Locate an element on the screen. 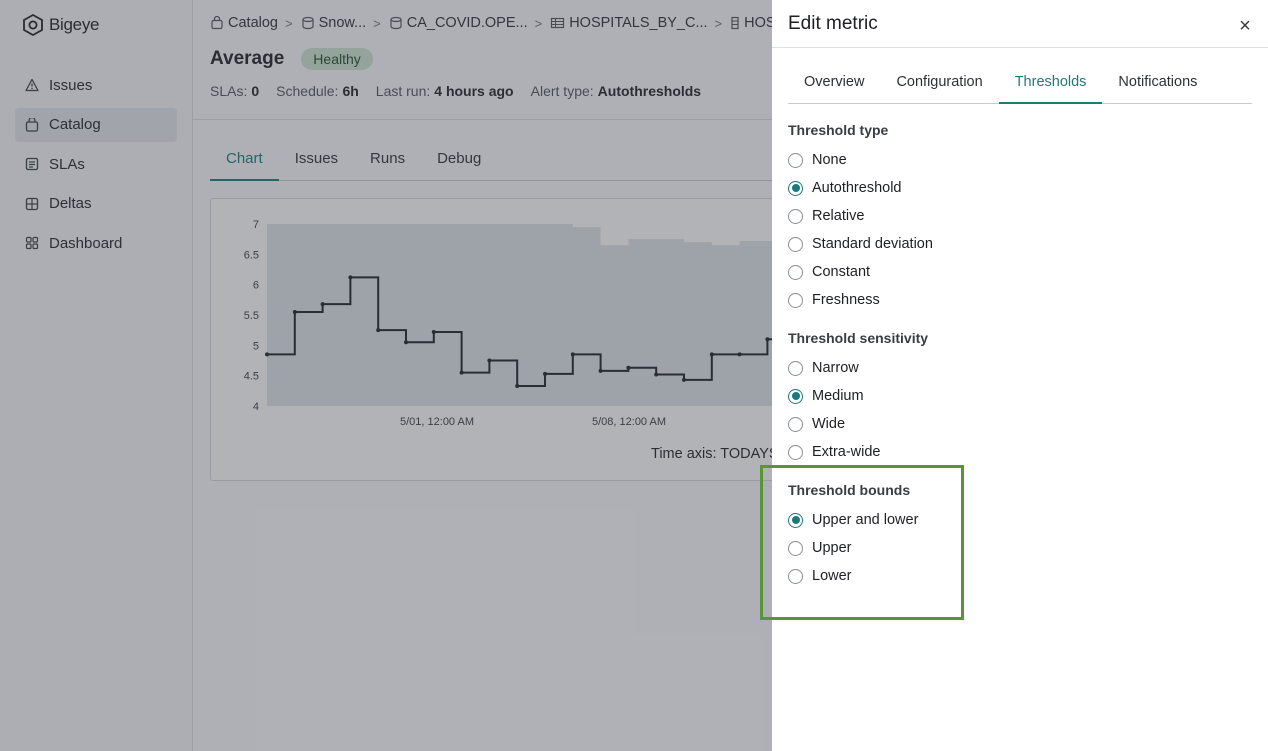  drawer-title: Edit metric is located at coordinates (833, 23).